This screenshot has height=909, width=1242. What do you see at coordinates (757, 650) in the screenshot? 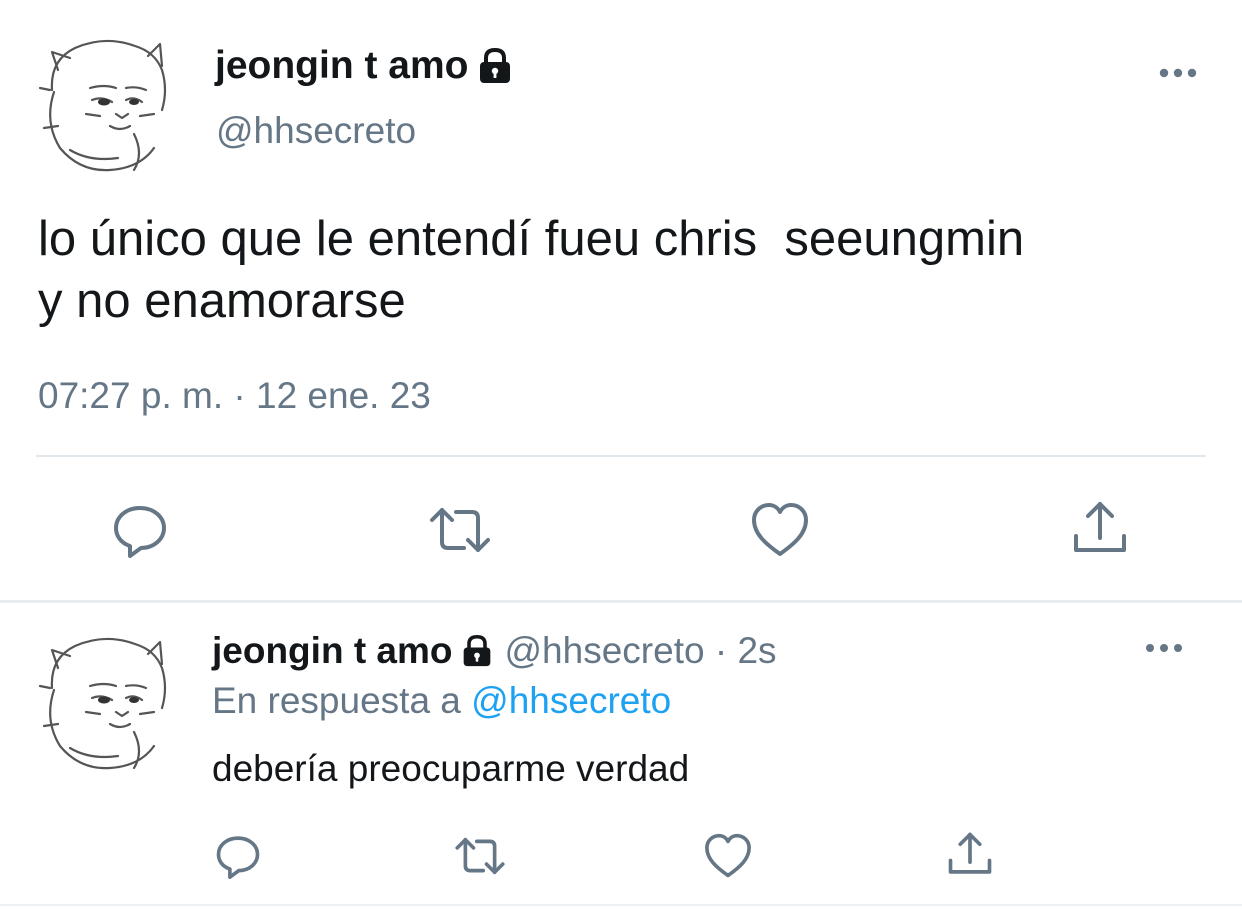
I see `tweet-age: 2s` at bounding box center [757, 650].